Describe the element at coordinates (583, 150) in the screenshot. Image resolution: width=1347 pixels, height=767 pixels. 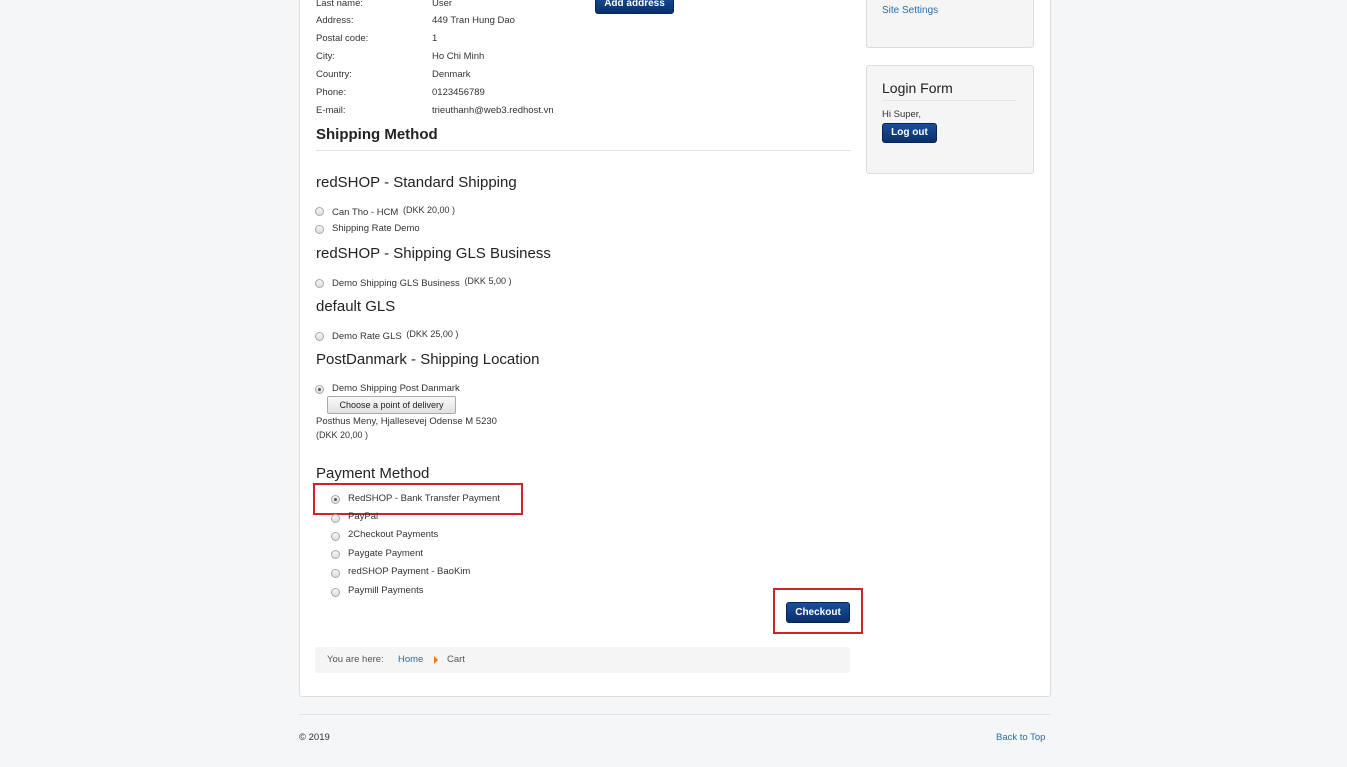
I see `shipping-method-divider` at that location.